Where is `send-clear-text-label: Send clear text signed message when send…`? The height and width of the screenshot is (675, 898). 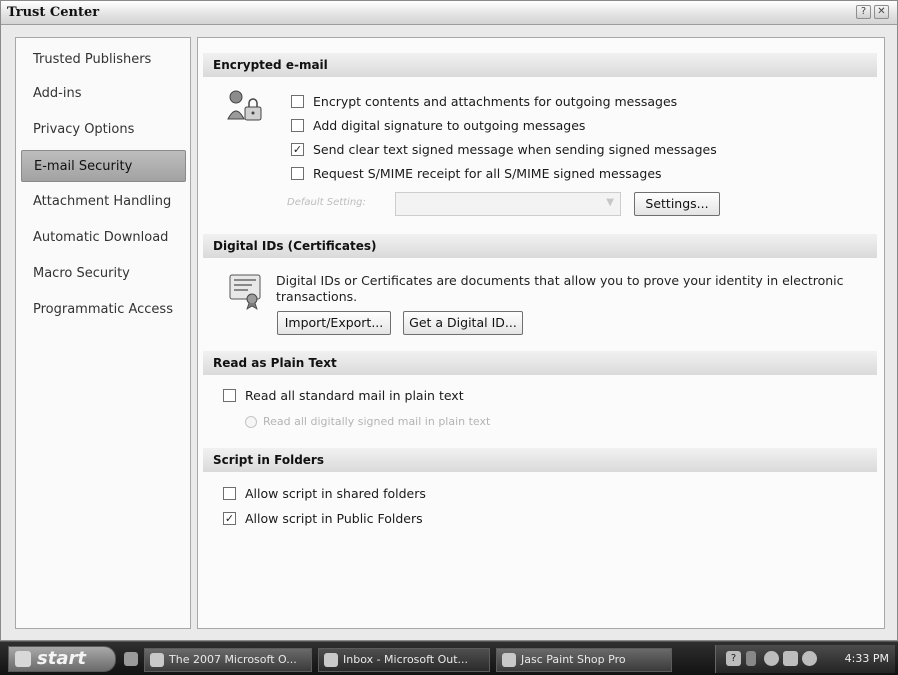 send-clear-text-label: Send clear text signed message when send… is located at coordinates (515, 149).